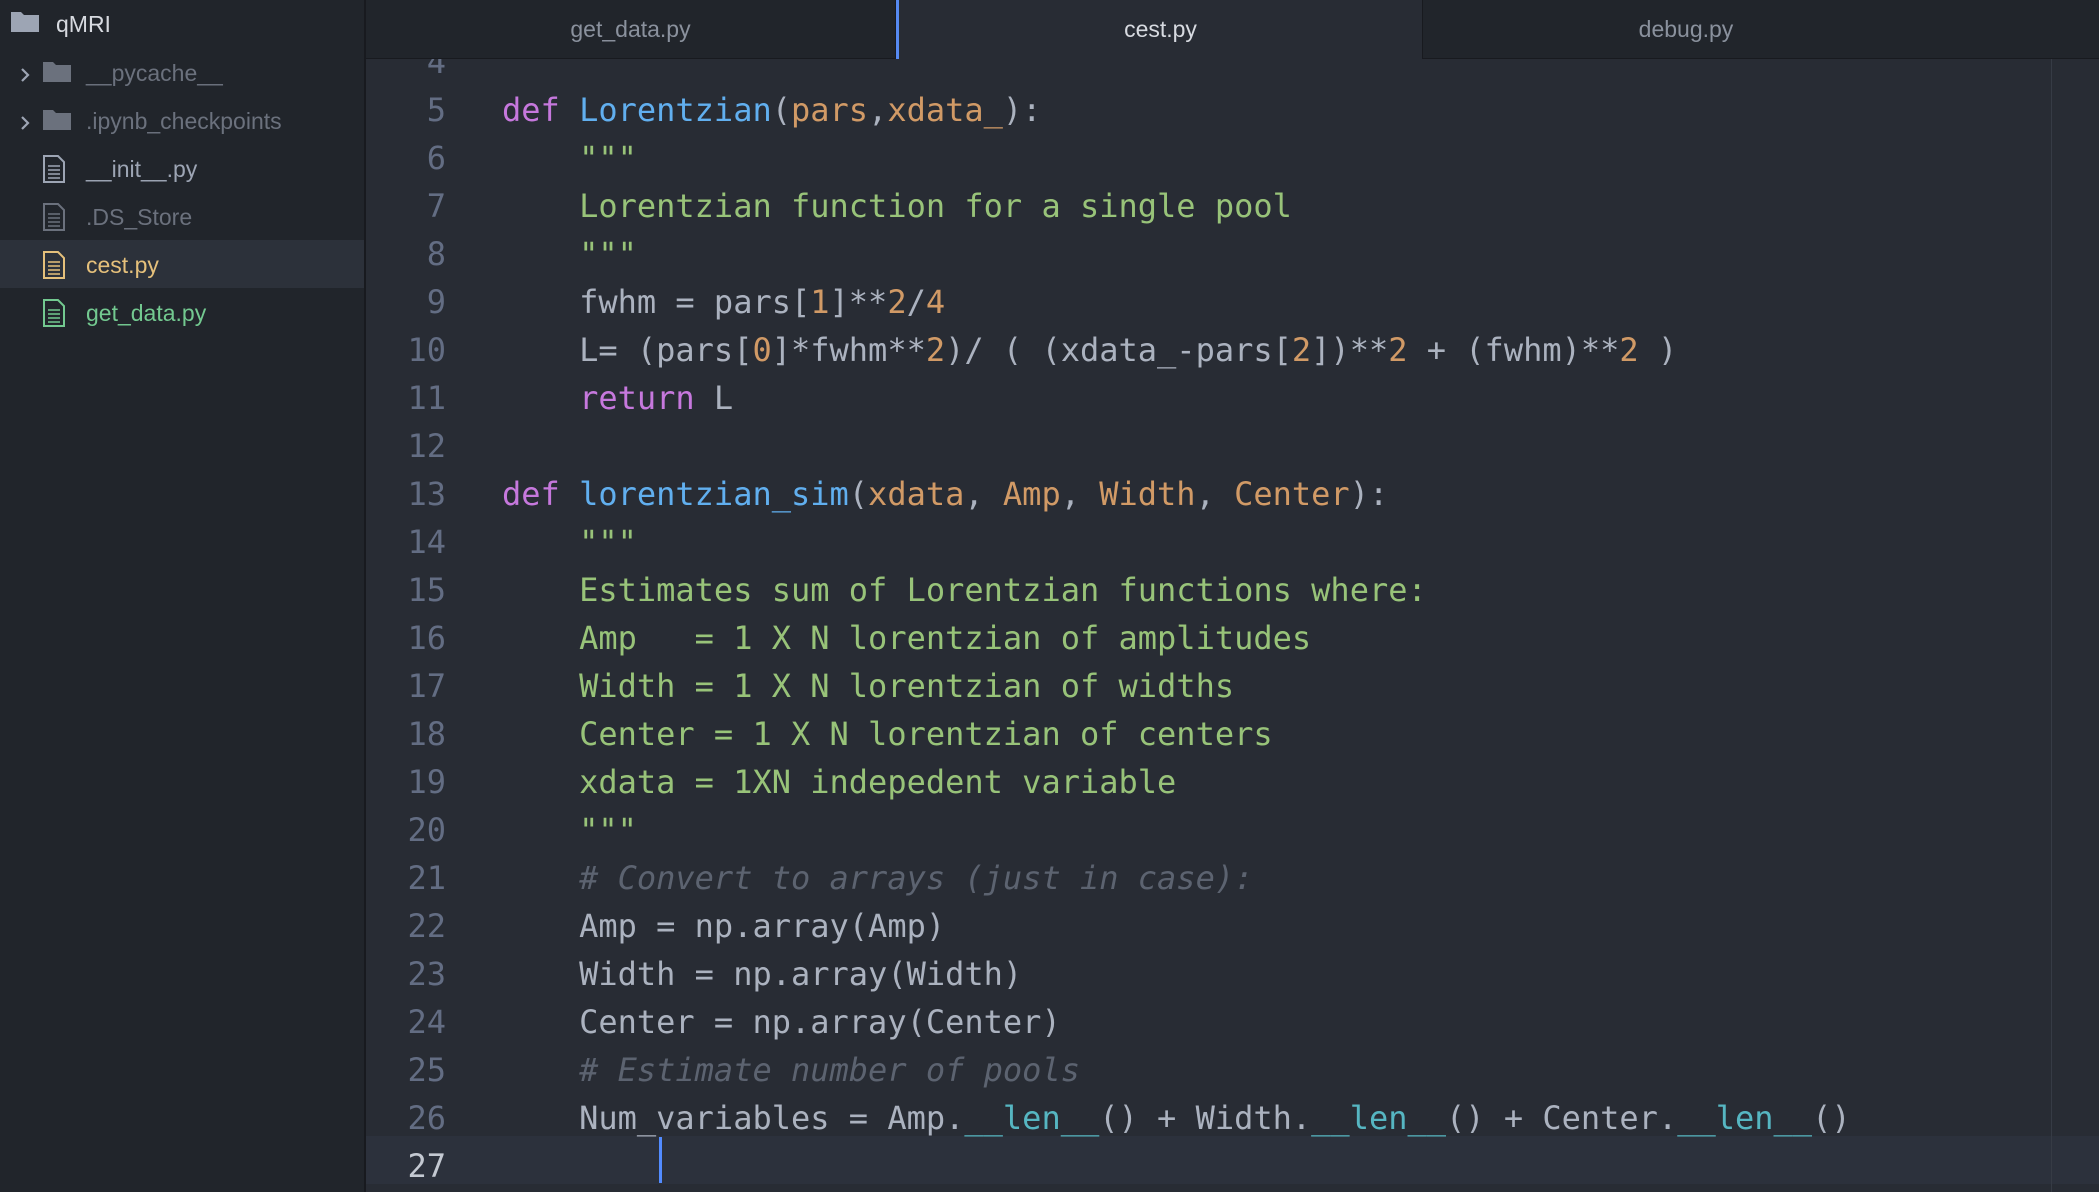 The width and height of the screenshot is (2099, 1192). What do you see at coordinates (675, 110) in the screenshot?
I see `code-token: Lorentzian` at bounding box center [675, 110].